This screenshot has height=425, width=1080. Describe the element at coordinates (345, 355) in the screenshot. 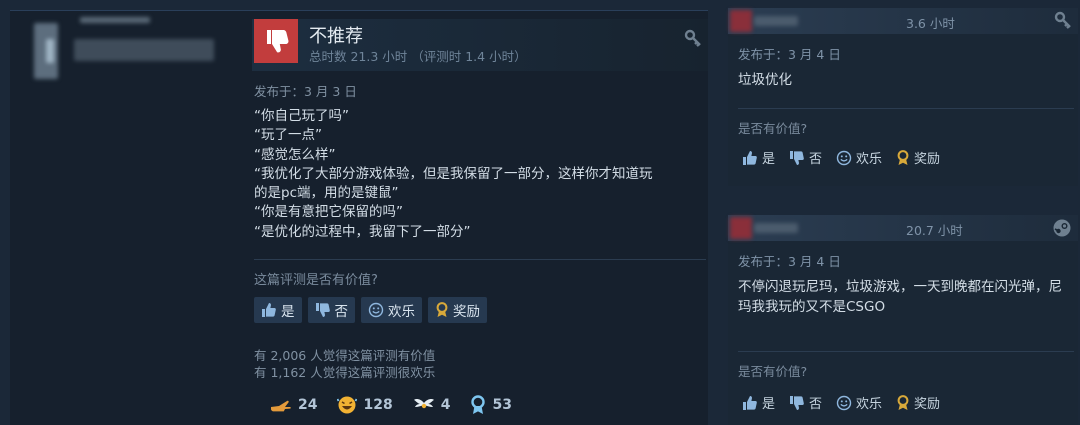

I see `helpful-count: 有 2,006 人觉得这篇评测有价值` at that location.